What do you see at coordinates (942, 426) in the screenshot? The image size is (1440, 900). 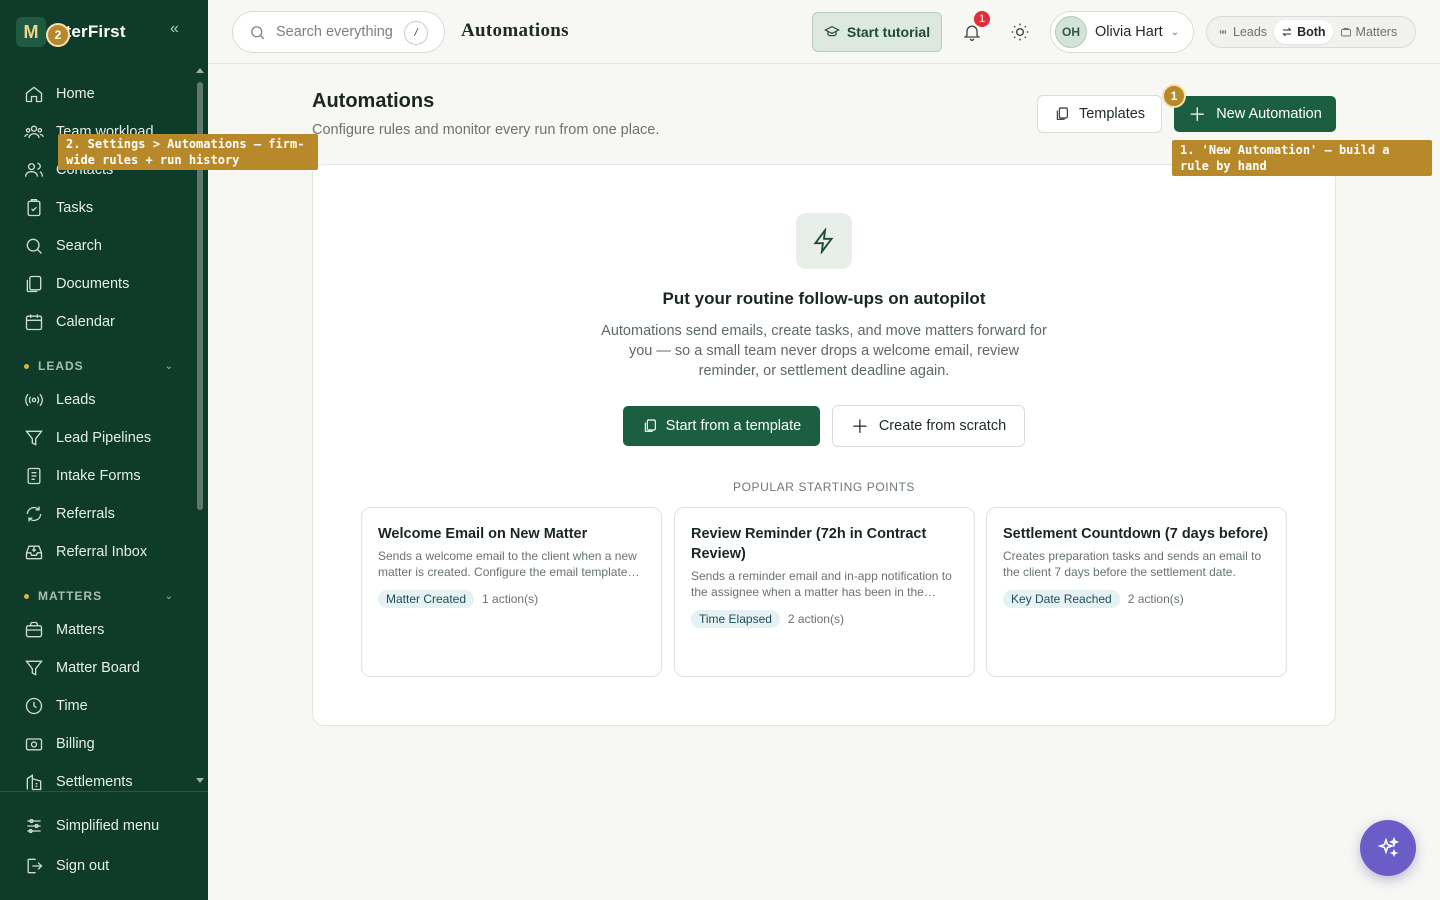 I see `scratch-label: Create from scratch` at bounding box center [942, 426].